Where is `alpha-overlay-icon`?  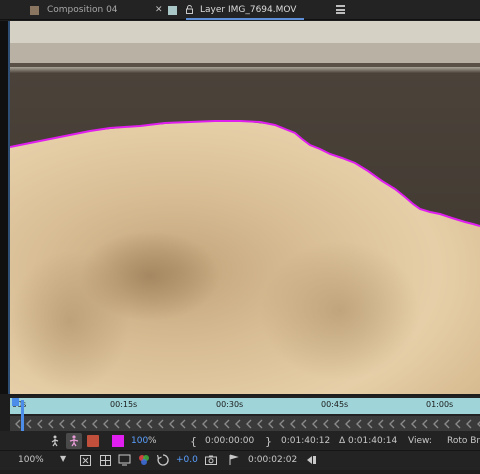 alpha-overlay-icon is located at coordinates (93, 441).